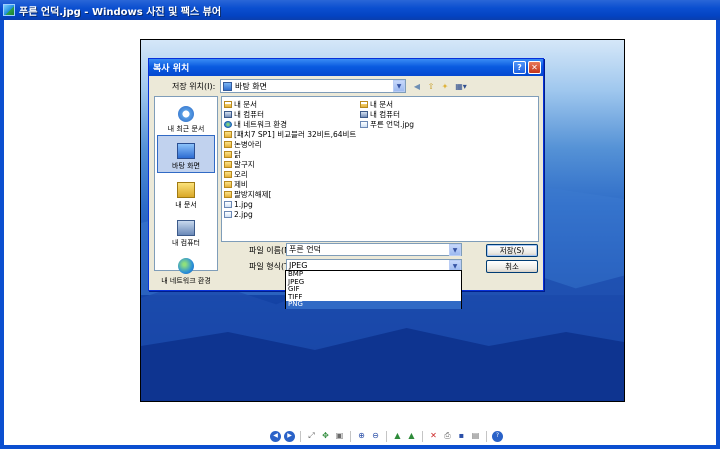 Image resolution: width=720 pixels, height=449 pixels. What do you see at coordinates (346, 67) in the screenshot?
I see `dialog-title-bar: 복사 위치 ? ✕` at bounding box center [346, 67].